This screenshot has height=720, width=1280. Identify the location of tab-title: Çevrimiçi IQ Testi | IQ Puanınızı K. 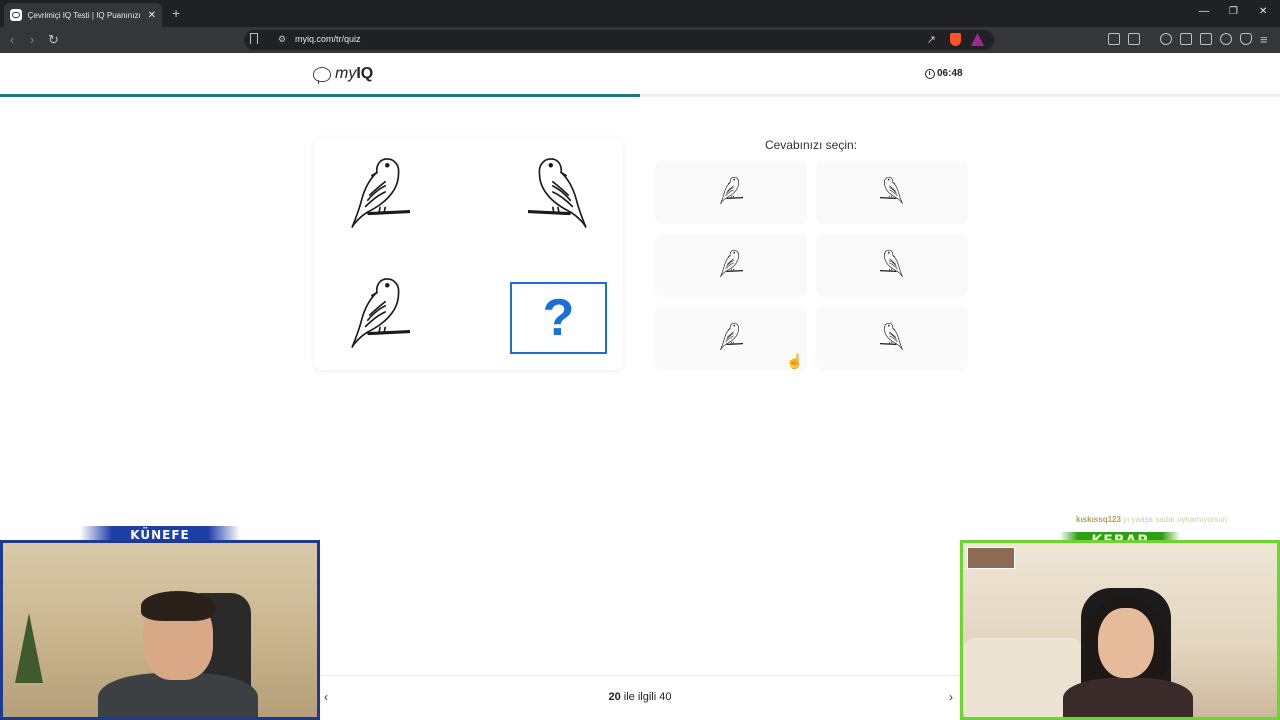
(84, 15).